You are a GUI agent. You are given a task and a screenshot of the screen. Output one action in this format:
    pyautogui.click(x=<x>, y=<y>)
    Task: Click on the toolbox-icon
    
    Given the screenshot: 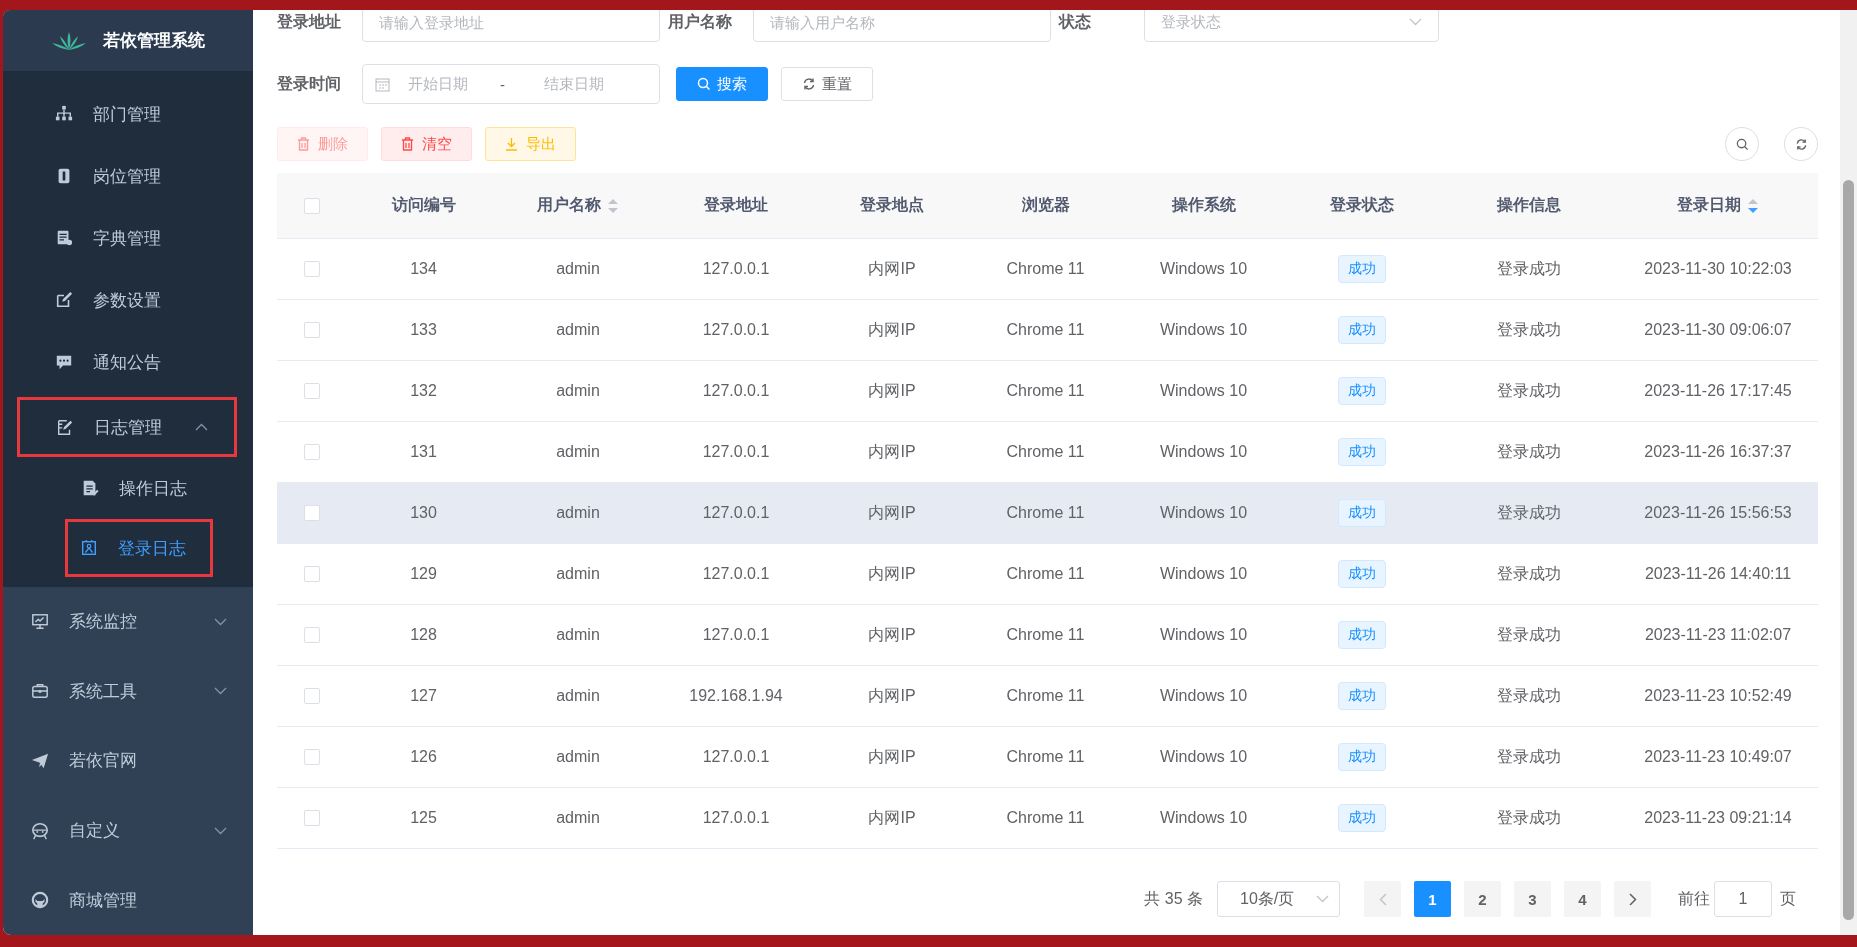 What is the action you would take?
    pyautogui.click(x=40, y=691)
    